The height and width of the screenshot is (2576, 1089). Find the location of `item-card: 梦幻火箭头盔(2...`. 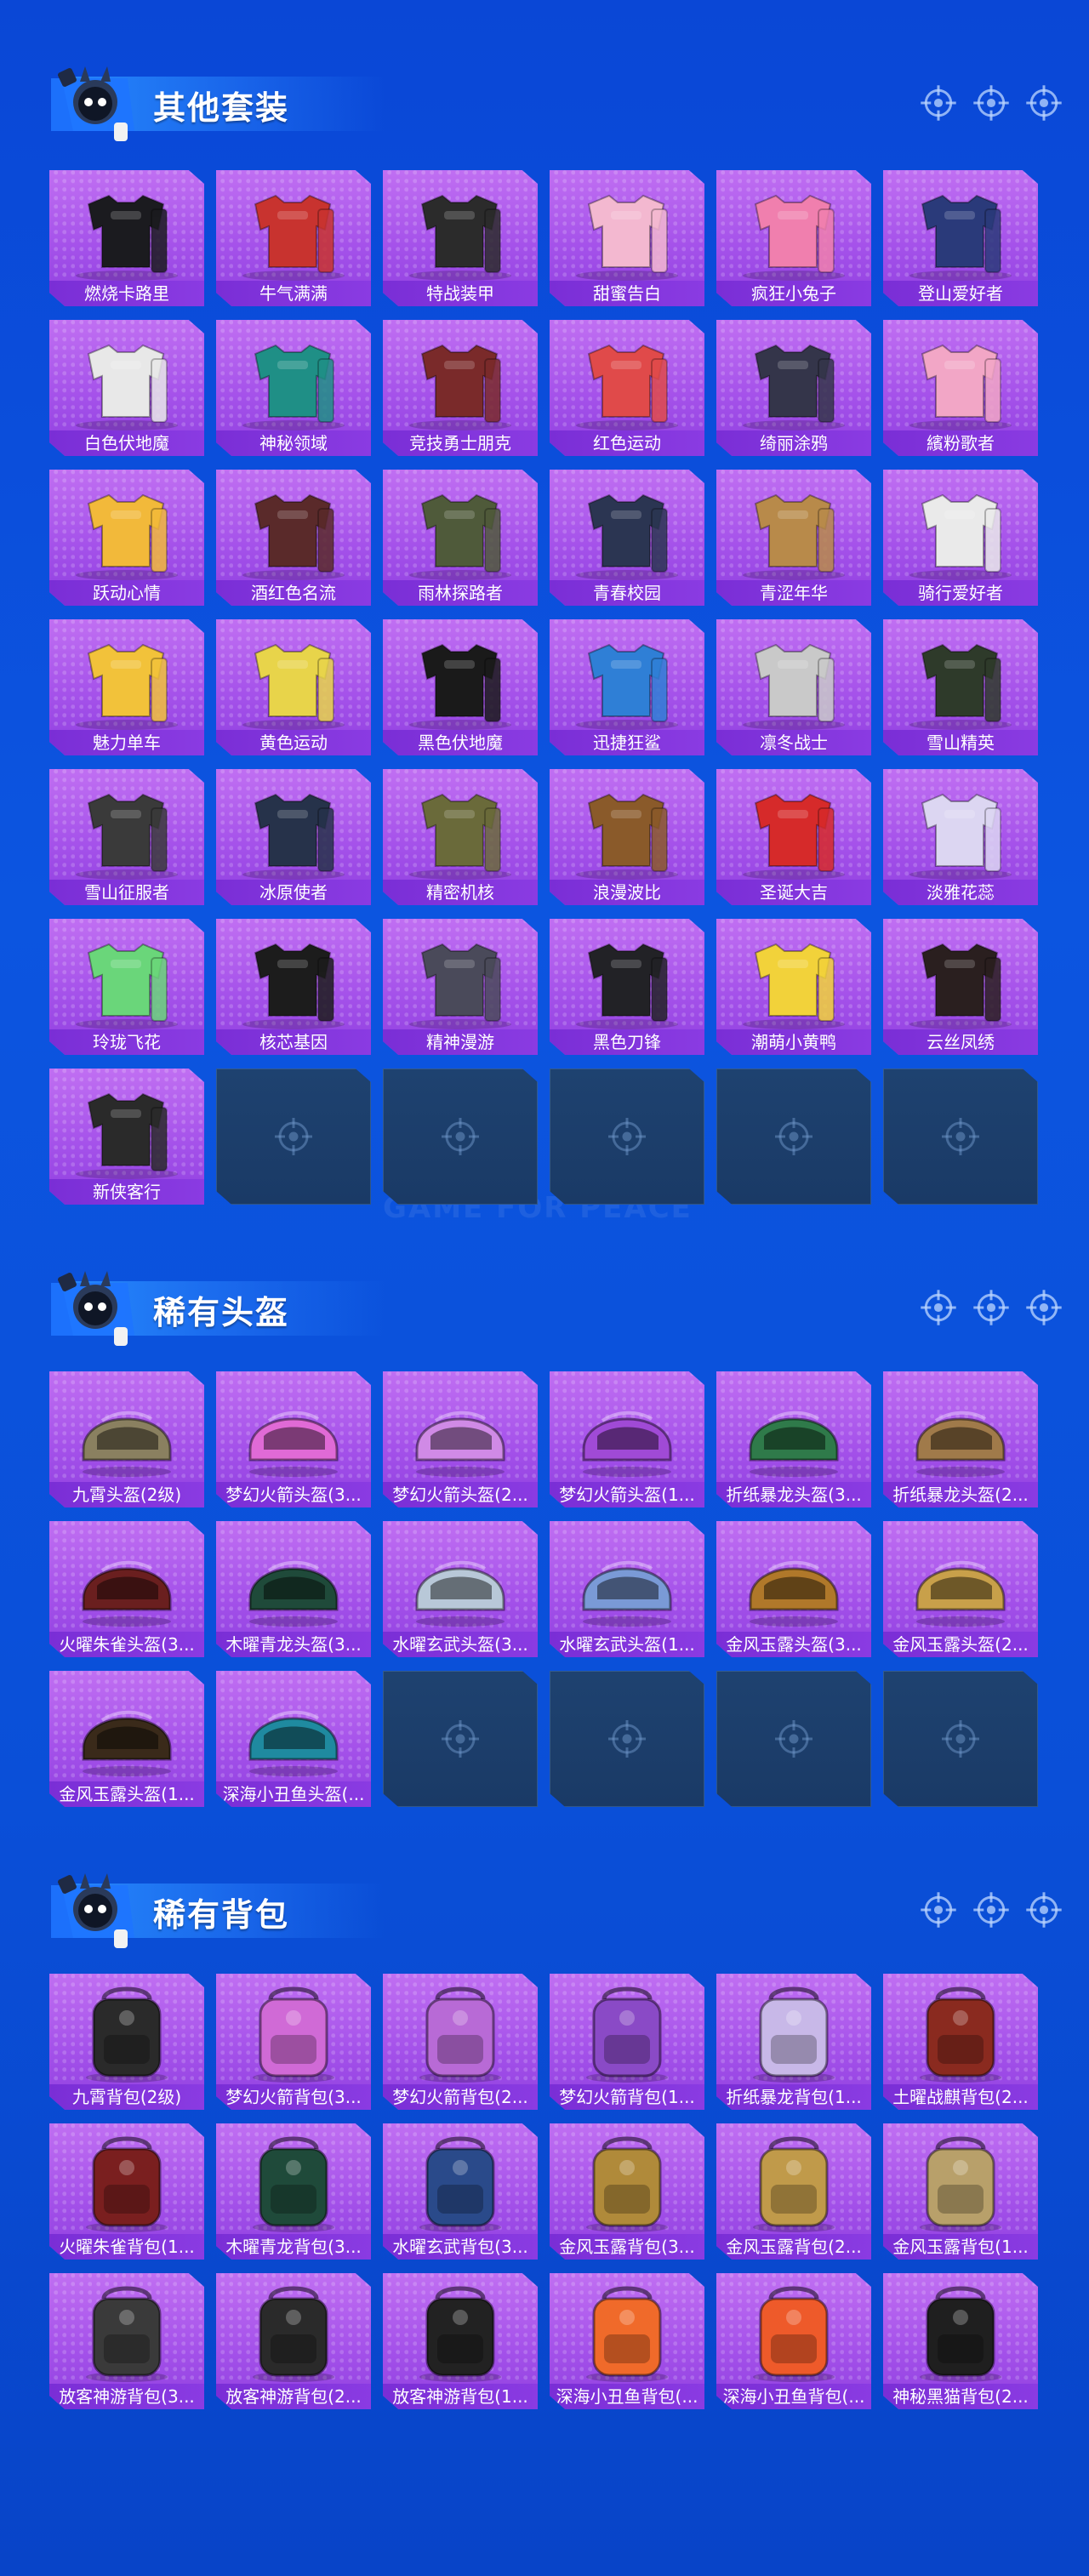

item-card: 梦幻火箭头盔(2... is located at coordinates (461, 1439).